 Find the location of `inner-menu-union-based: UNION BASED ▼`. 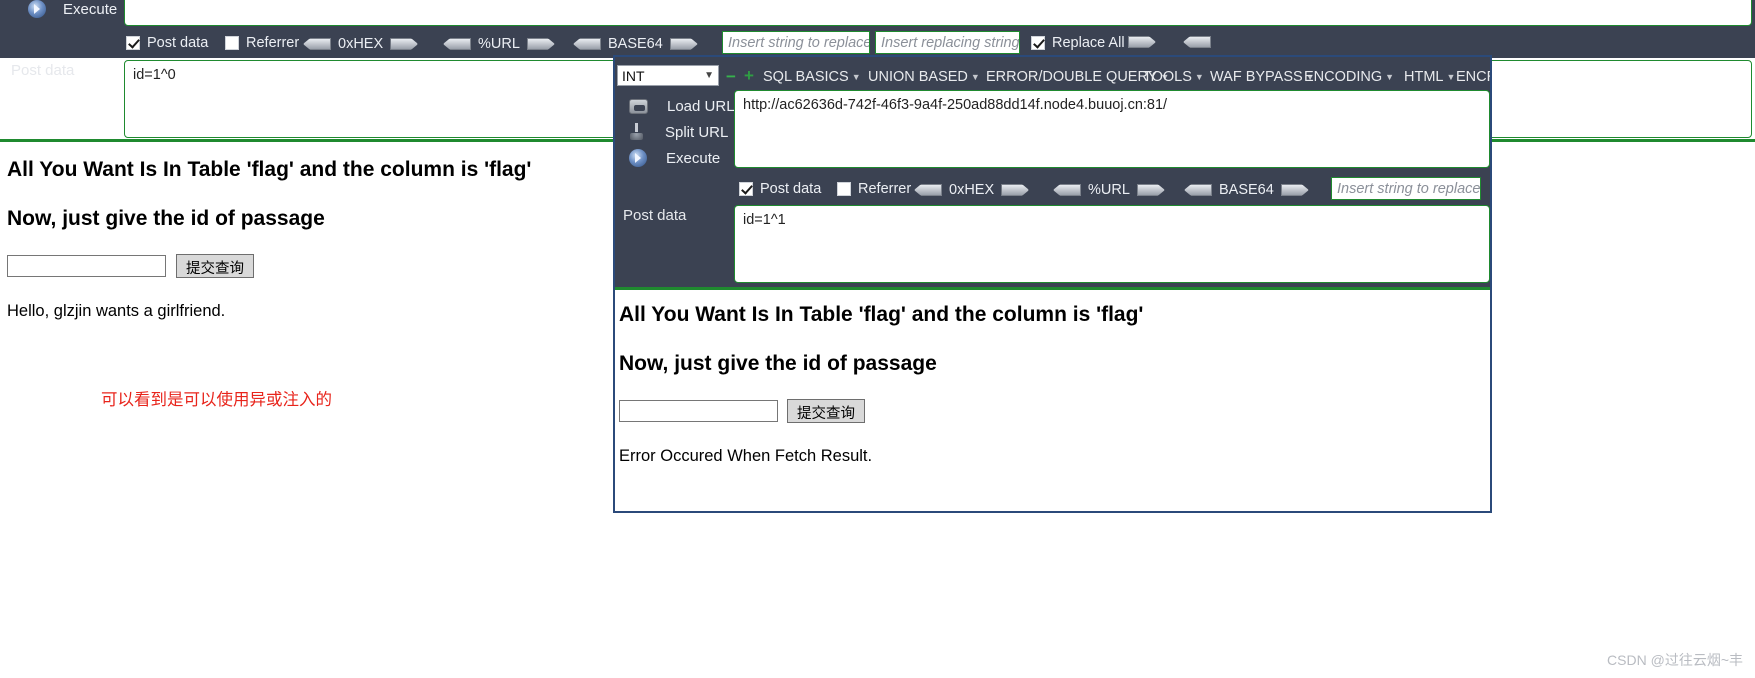

inner-menu-union-based: UNION BASED ▼ is located at coordinates (924, 77).